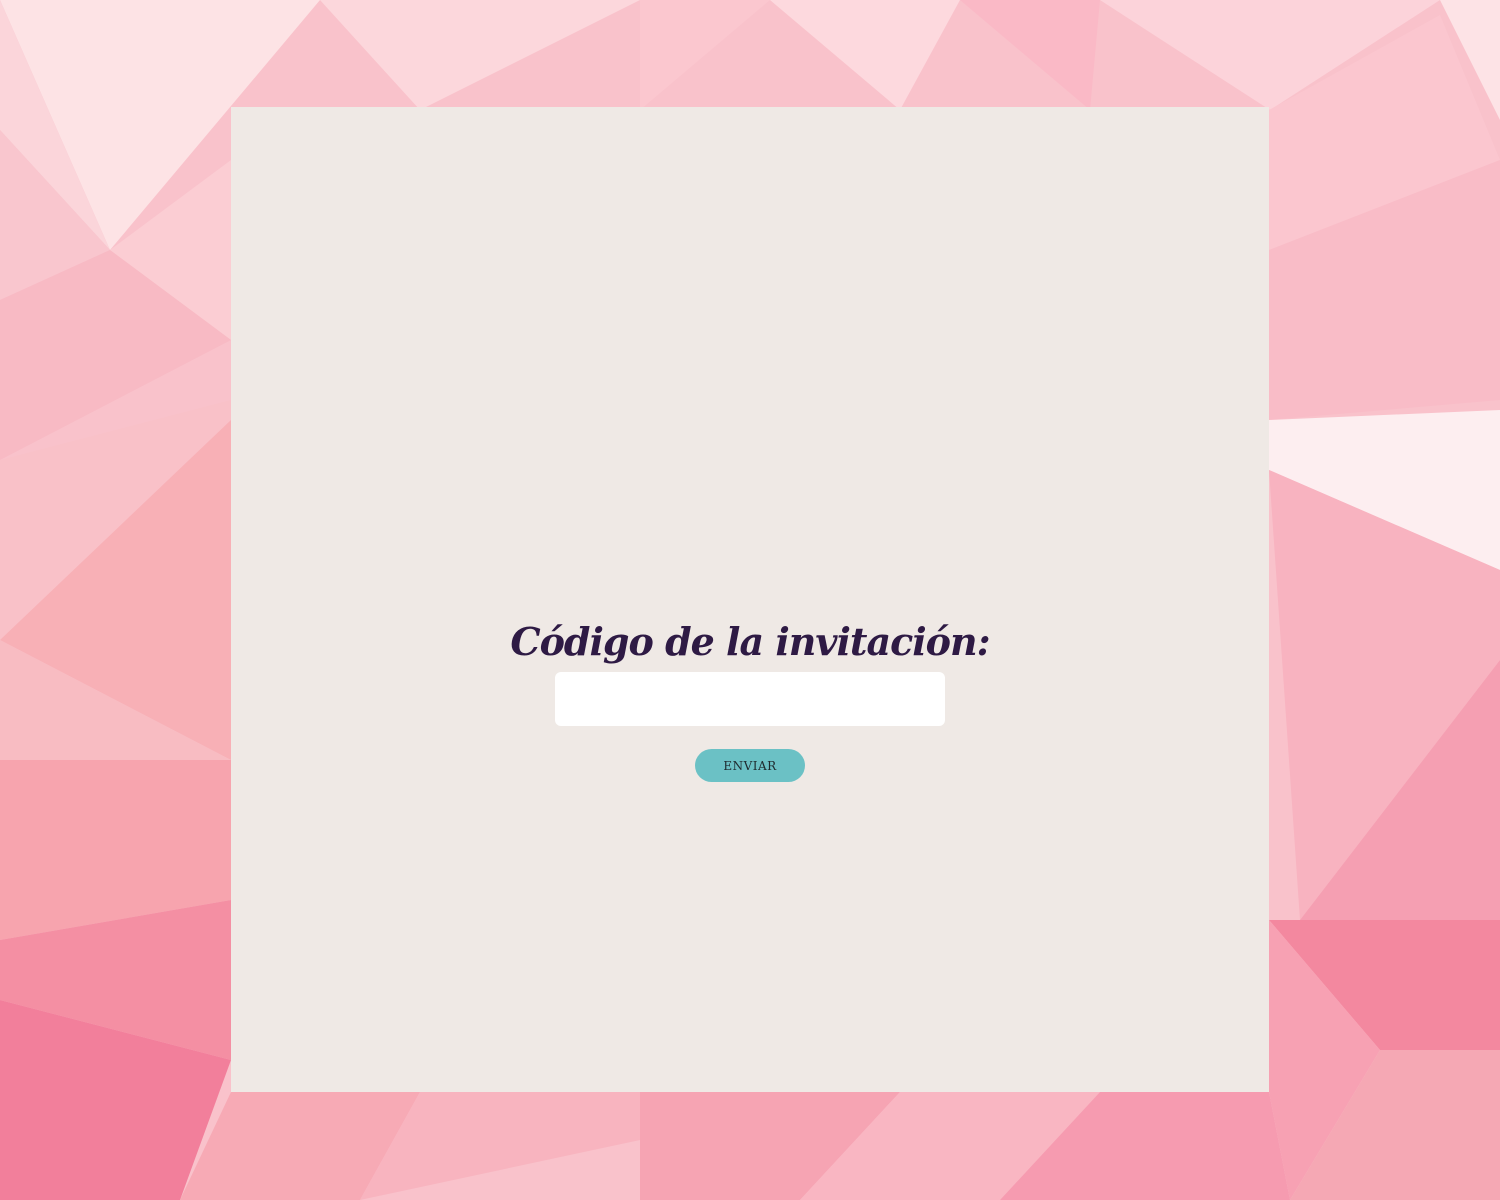 The image size is (1500, 1200). Describe the element at coordinates (750, 641) in the screenshot. I see `invitation-code-title: Código de la invitación:` at that location.